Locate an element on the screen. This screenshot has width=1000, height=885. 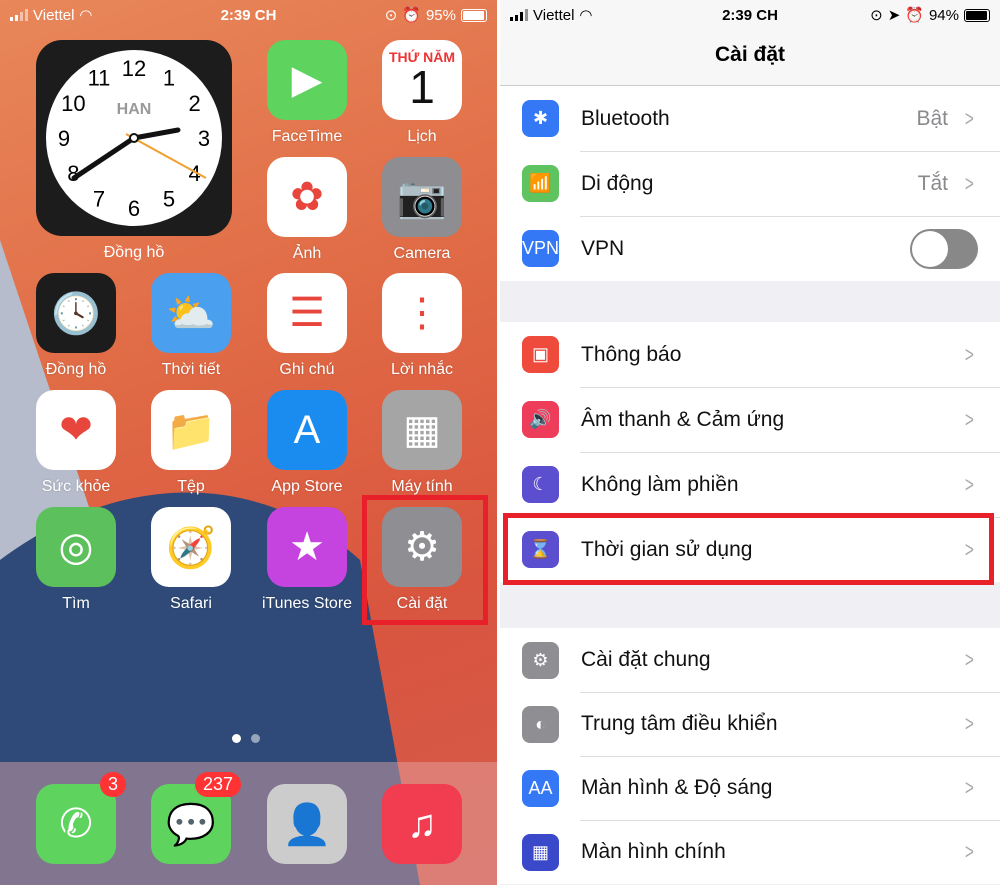
settings-row-bluetooth: ✱ Bluetooth Bật > is located at coordinates (750, 118).